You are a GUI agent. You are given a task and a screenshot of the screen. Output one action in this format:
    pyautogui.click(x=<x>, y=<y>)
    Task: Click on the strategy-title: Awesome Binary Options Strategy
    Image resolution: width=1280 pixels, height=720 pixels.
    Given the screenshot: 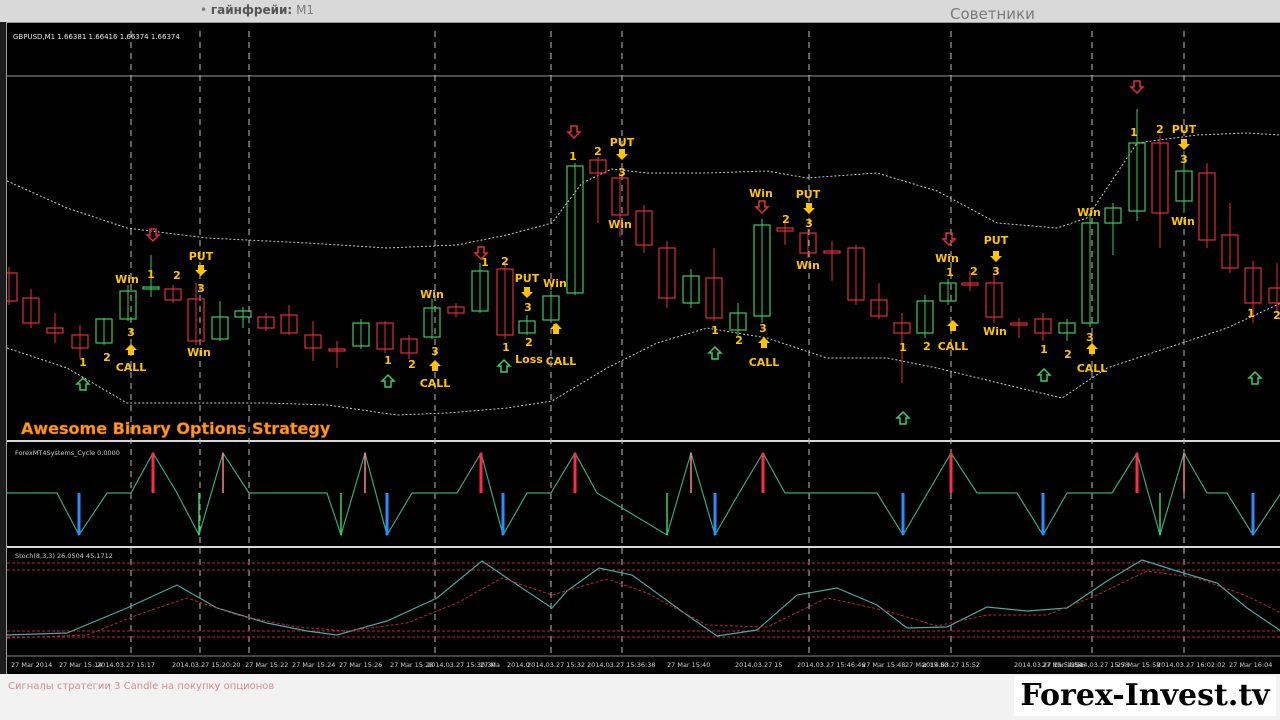 What is the action you would take?
    pyautogui.click(x=176, y=428)
    